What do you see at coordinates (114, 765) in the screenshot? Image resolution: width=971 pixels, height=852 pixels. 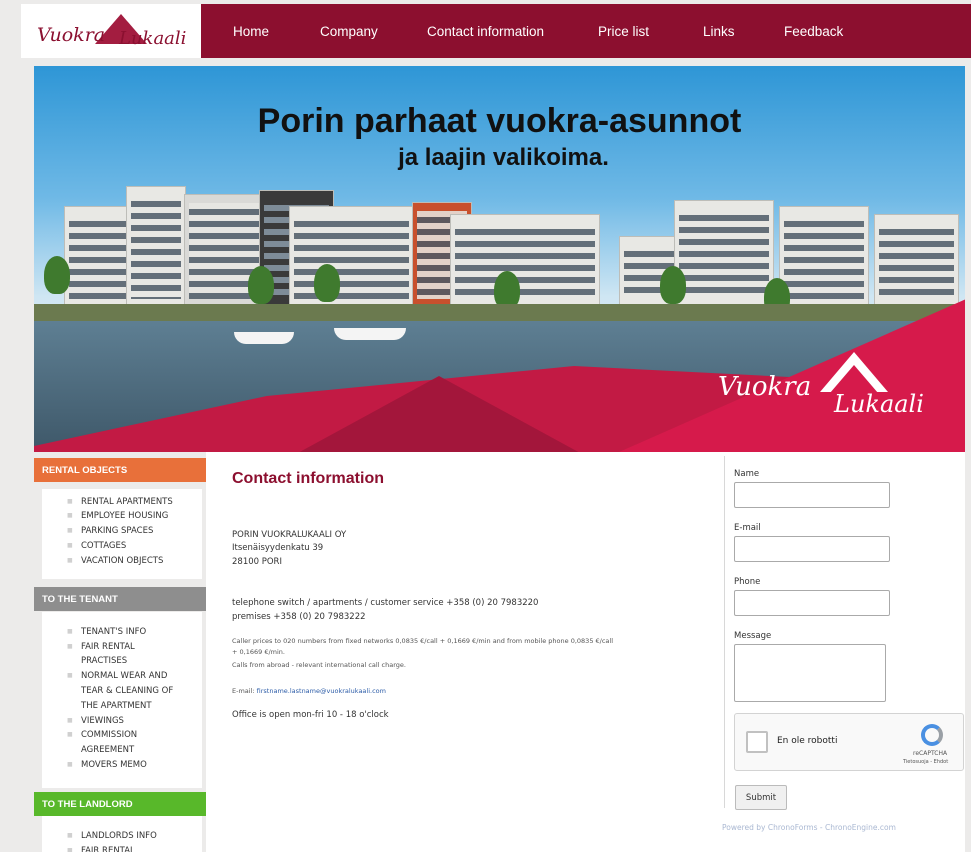 I see `sidebar-item-label: MOVERS MEMO` at bounding box center [114, 765].